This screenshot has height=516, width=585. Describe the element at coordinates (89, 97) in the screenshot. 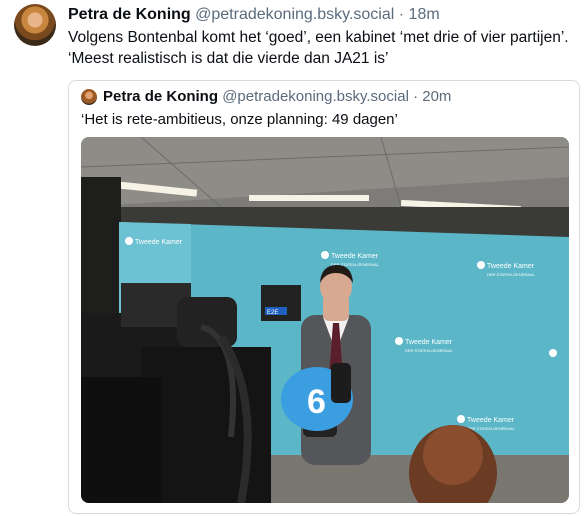

I see `quoted-author-avatar` at that location.